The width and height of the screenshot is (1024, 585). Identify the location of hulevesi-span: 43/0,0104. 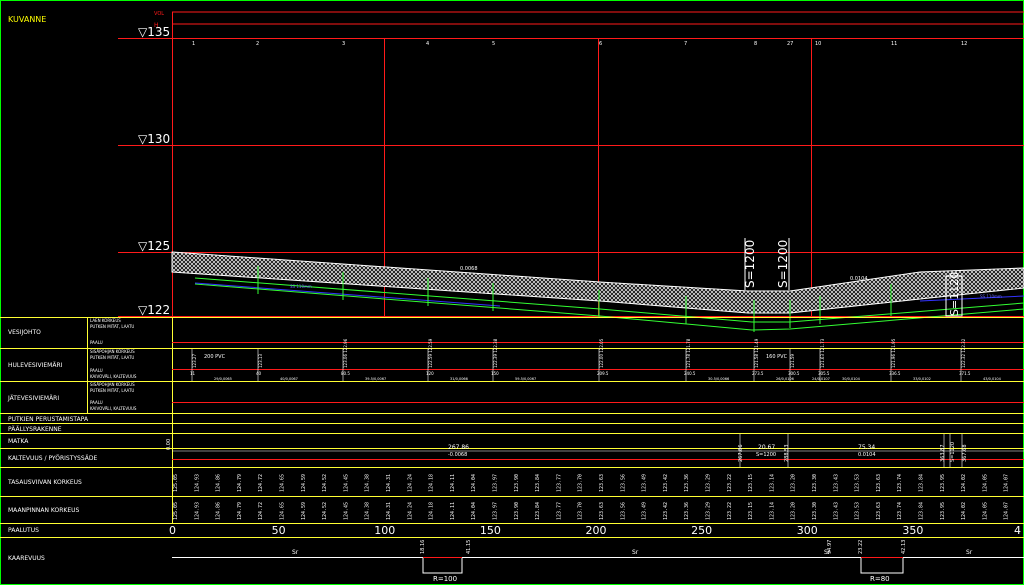
(992, 379).